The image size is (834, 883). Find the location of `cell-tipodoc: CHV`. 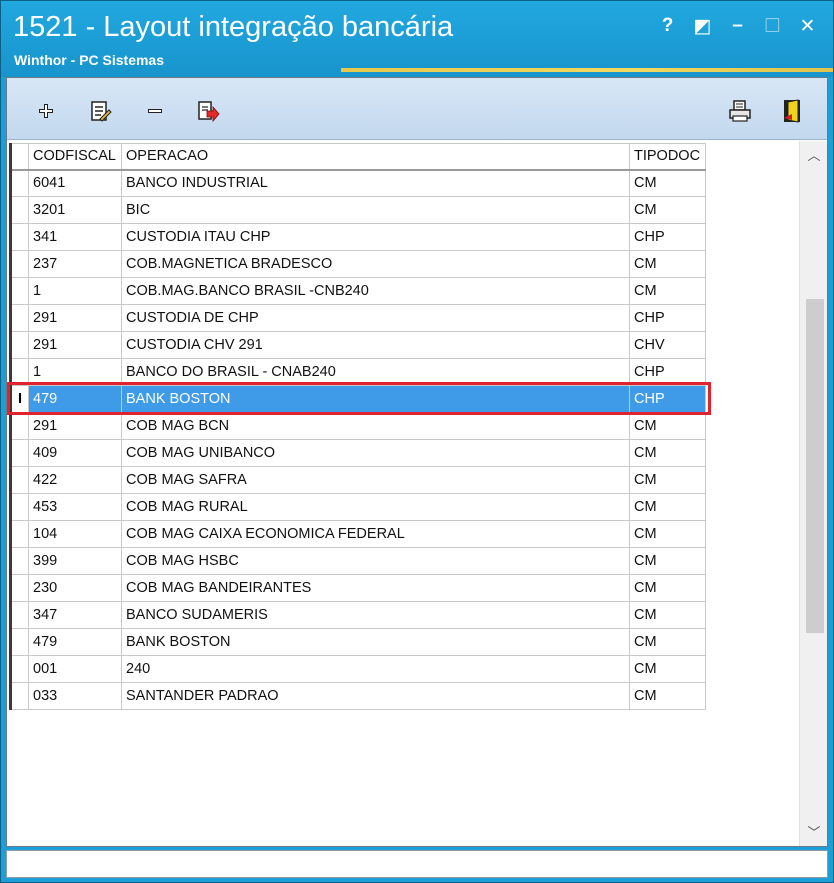

cell-tipodoc: CHV is located at coordinates (667, 345).